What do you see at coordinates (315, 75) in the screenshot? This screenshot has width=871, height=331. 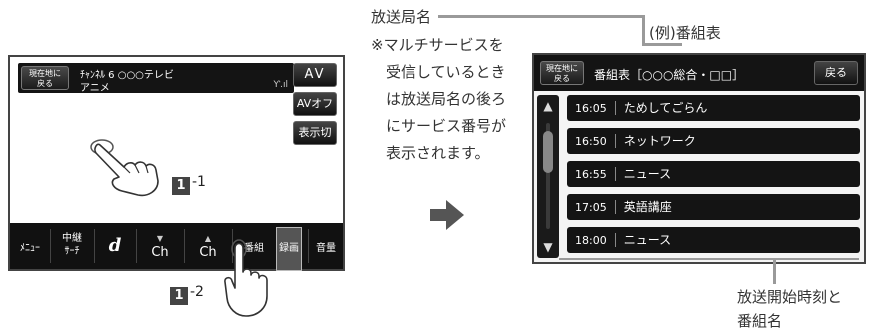 I see `av-button: AV` at bounding box center [315, 75].